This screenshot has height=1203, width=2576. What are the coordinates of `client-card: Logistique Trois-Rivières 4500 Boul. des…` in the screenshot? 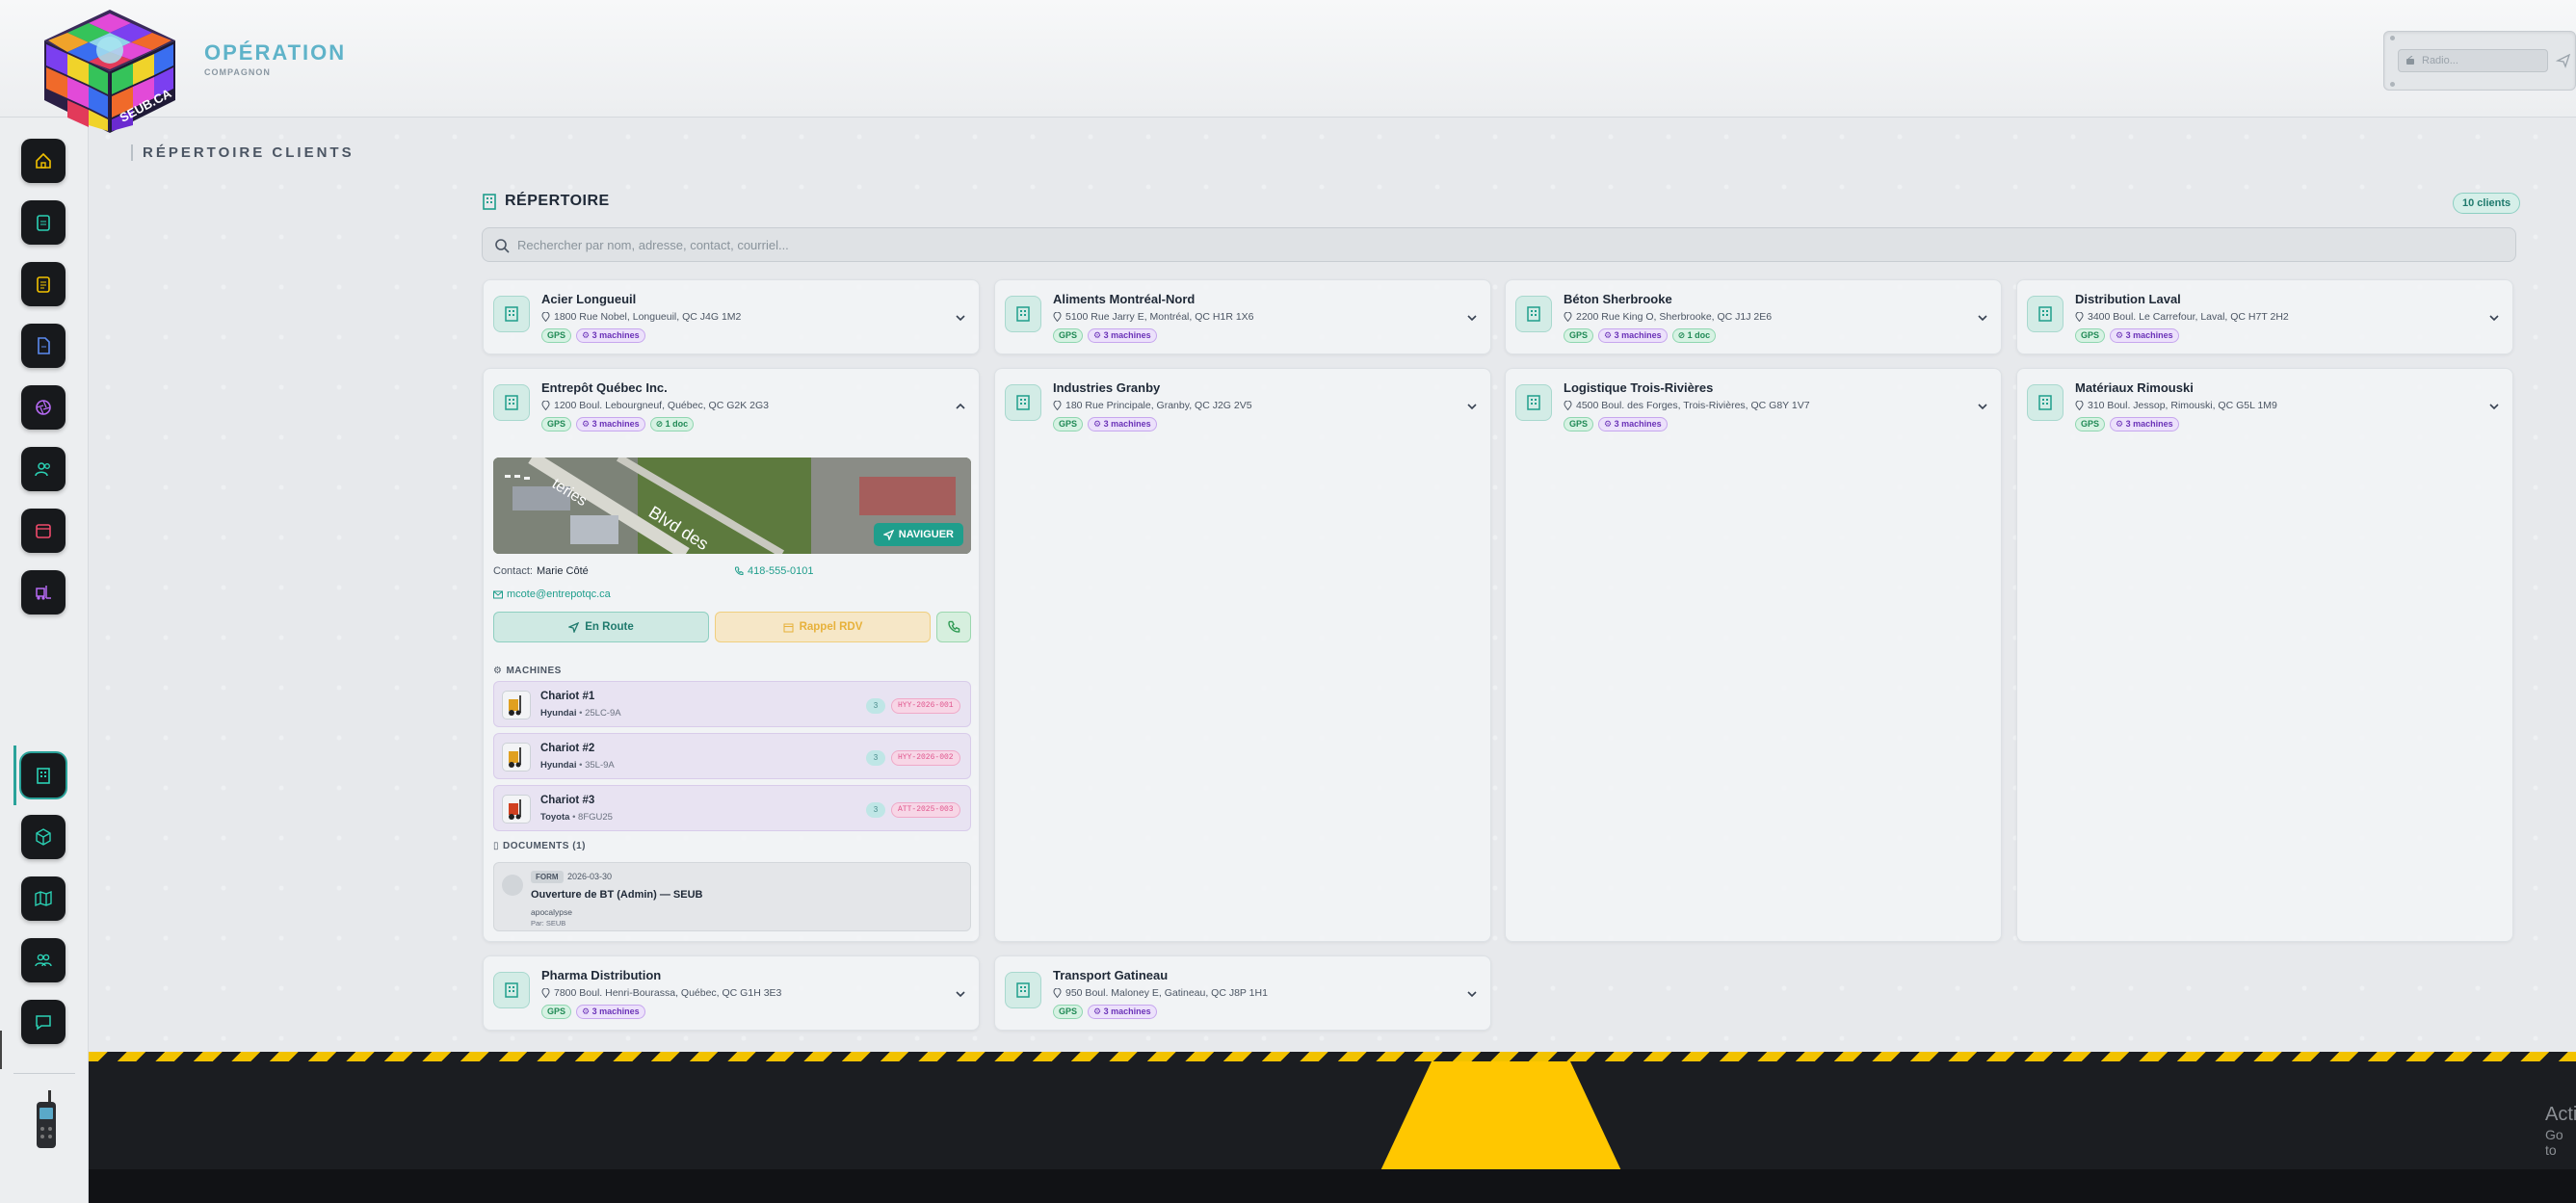 It's located at (1754, 655).